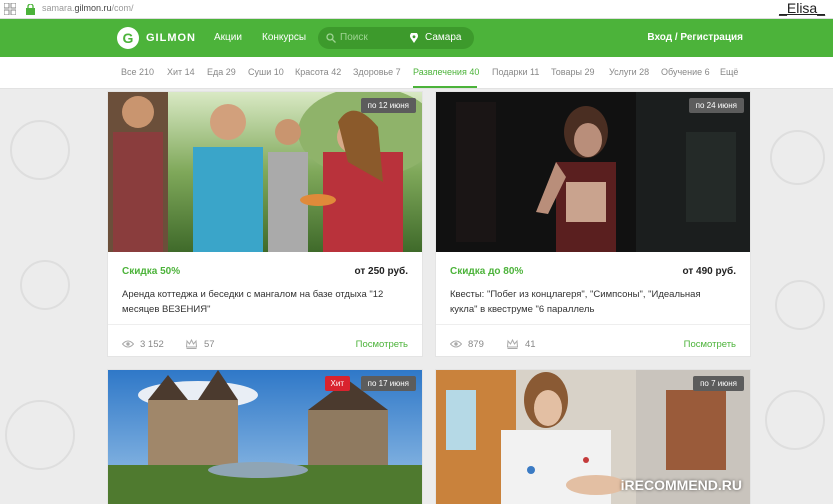 This screenshot has width=833, height=504. Describe the element at coordinates (265, 172) in the screenshot. I see `deal-photo-bbq` at that location.